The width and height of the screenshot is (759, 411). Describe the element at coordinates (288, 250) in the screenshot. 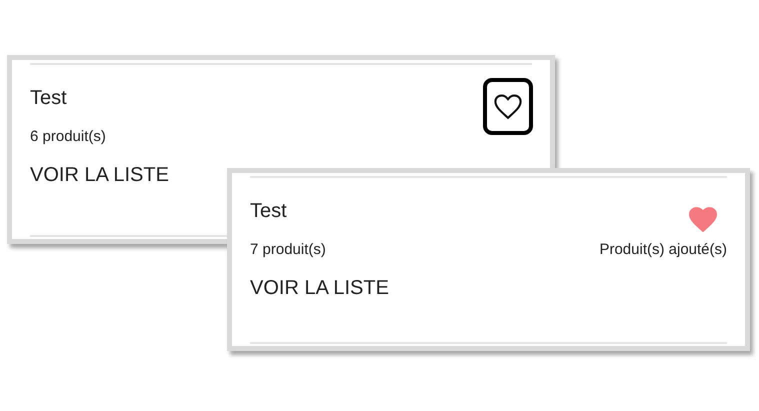

I see `product-count: 7 produit(s)` at that location.